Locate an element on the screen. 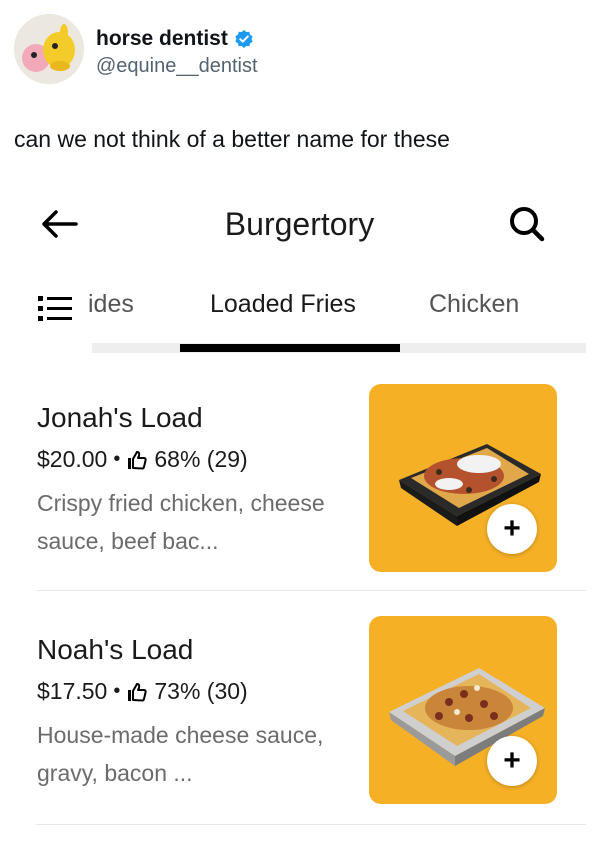  item-meta: $17.50 • 73% (30) is located at coordinates (142, 691).